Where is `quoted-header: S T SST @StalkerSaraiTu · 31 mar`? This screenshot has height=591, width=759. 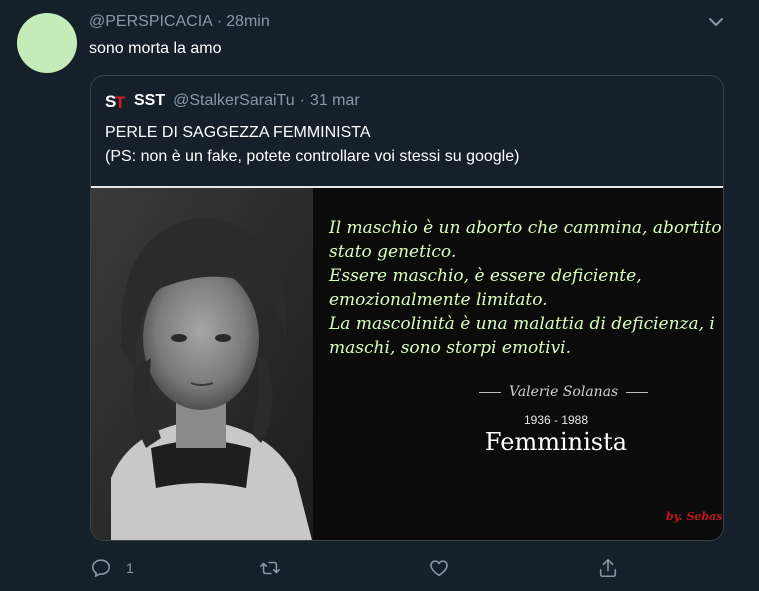 quoted-header: S T SST @StalkerSaraiTu · 31 mar is located at coordinates (232, 101).